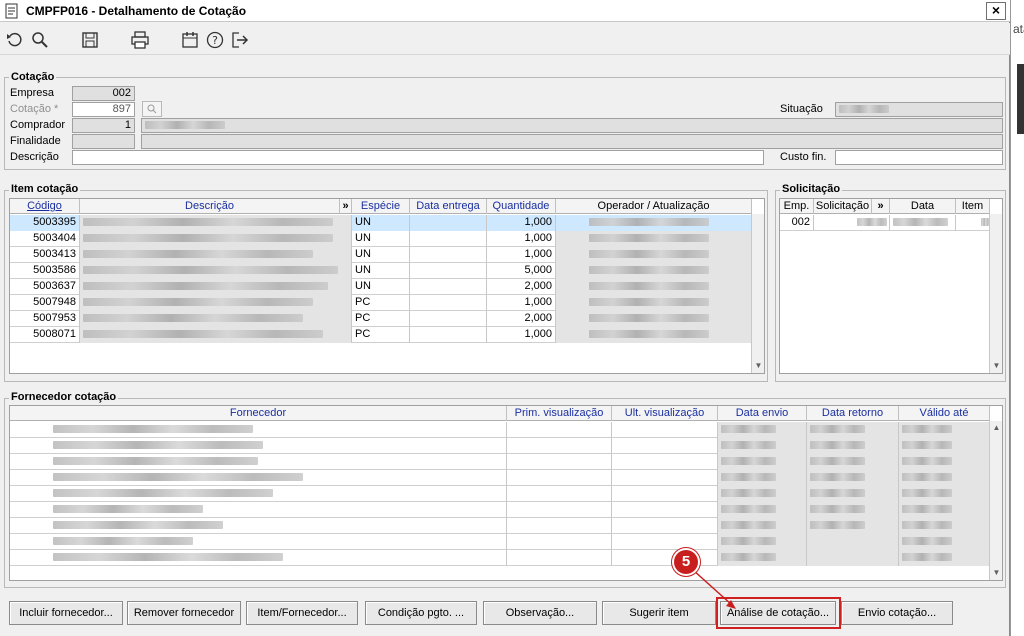 This screenshot has height=636, width=1024. Describe the element at coordinates (891, 286) in the screenshot. I see `solicitacao-grid: Emp. Solicitação » Data Item 002 ▼` at that location.